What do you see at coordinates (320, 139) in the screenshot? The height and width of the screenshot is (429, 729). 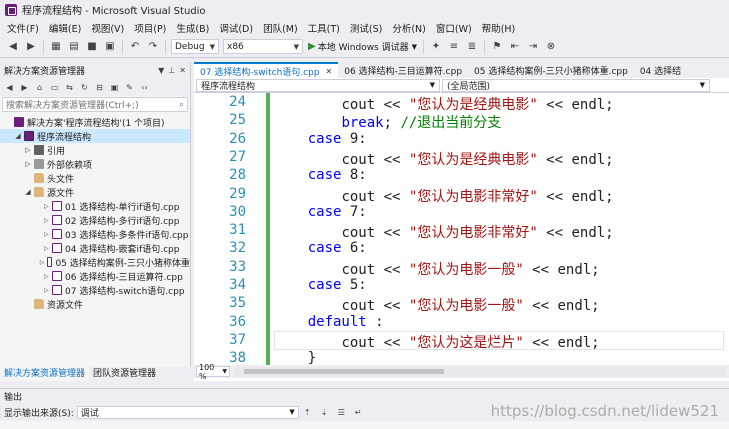 I see `code-line: case 9:` at bounding box center [320, 139].